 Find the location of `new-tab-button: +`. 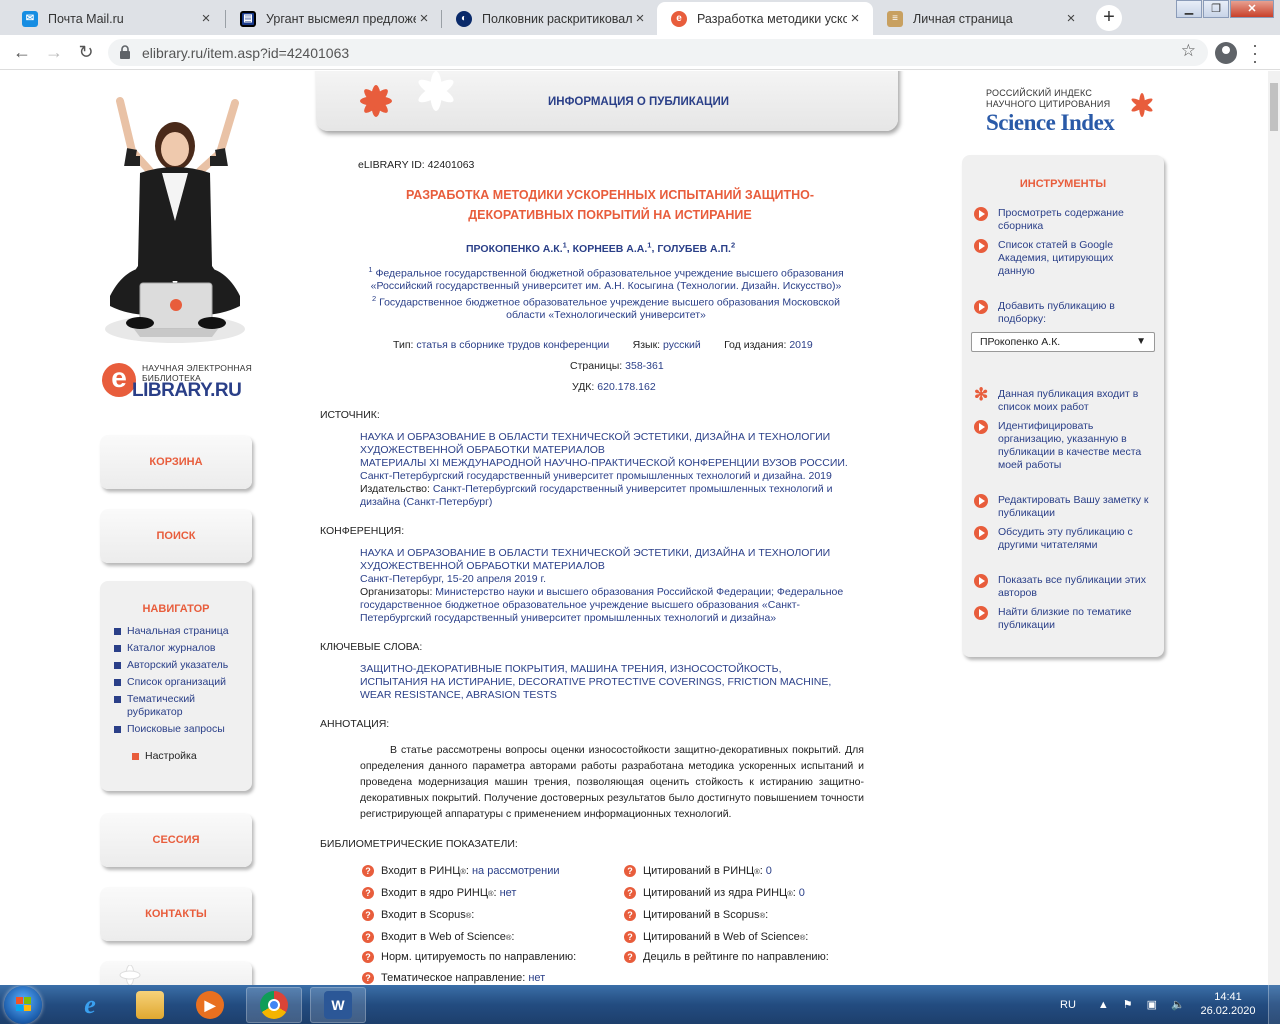

new-tab-button: + is located at coordinates (1109, 18).